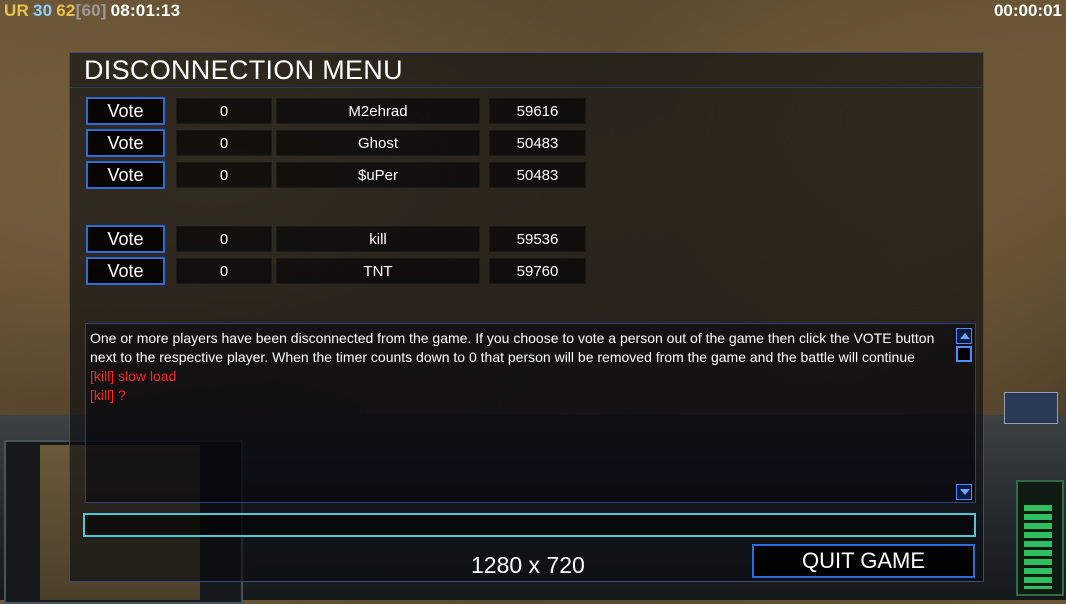 Image resolution: width=1066 pixels, height=604 pixels. What do you see at coordinates (42, 10) in the screenshot?
I see `hud-fps: 30` at bounding box center [42, 10].